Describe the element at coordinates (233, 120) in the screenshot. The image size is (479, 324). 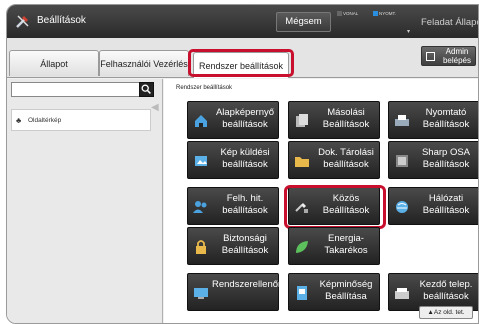
I see `home-screen-settings-button: Alapképernyő beállítások` at that location.